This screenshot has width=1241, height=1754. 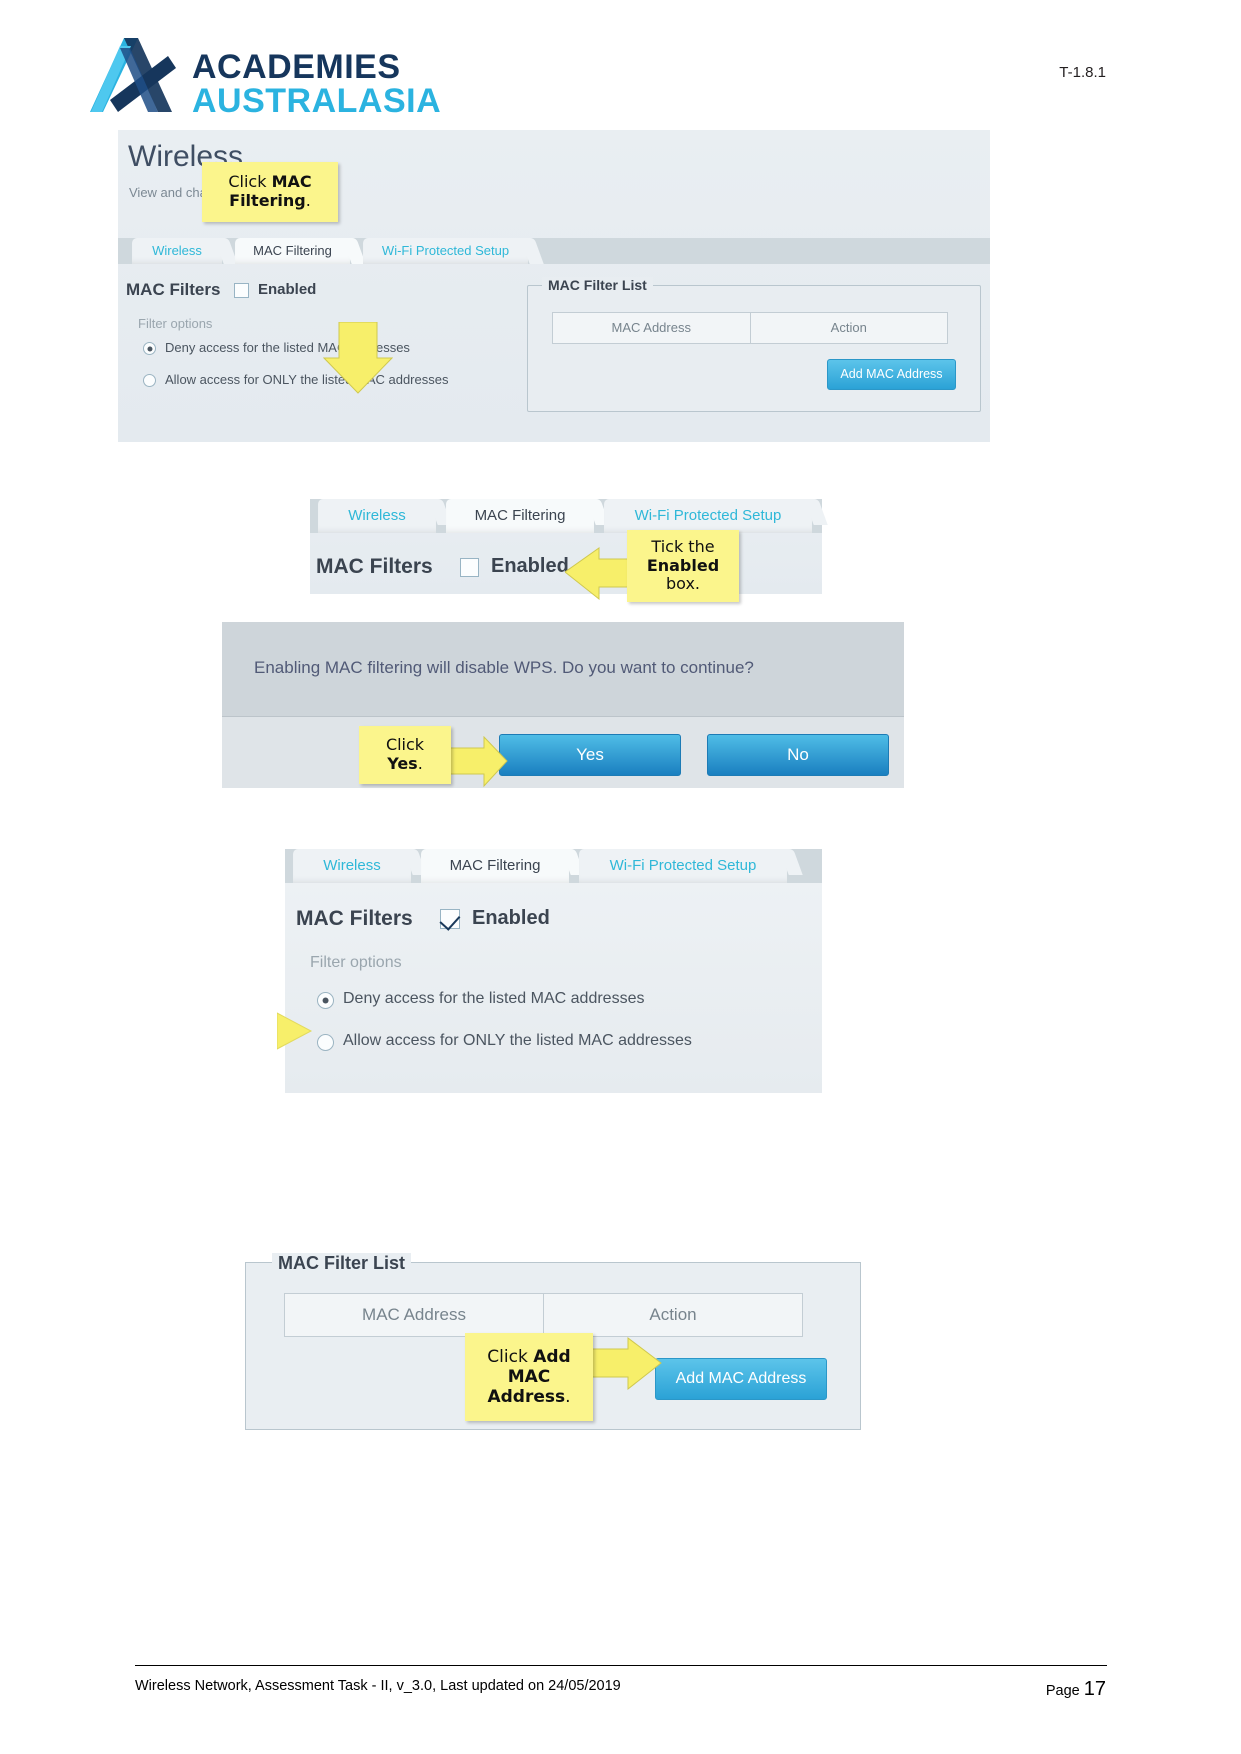 What do you see at coordinates (317, 101) in the screenshot?
I see `logo-line-2: AUSTRALASIA` at bounding box center [317, 101].